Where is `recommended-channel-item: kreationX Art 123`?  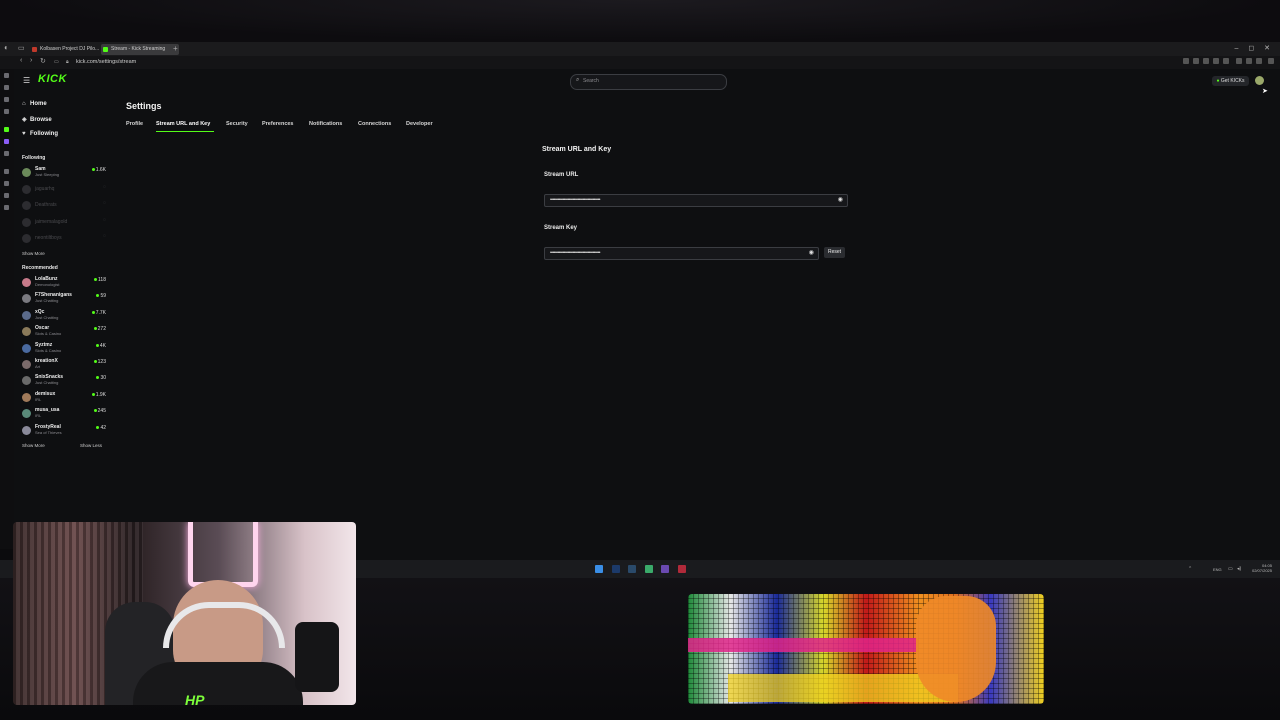
recommended-channel-item: kreationX Art 123 is located at coordinates (64, 365).